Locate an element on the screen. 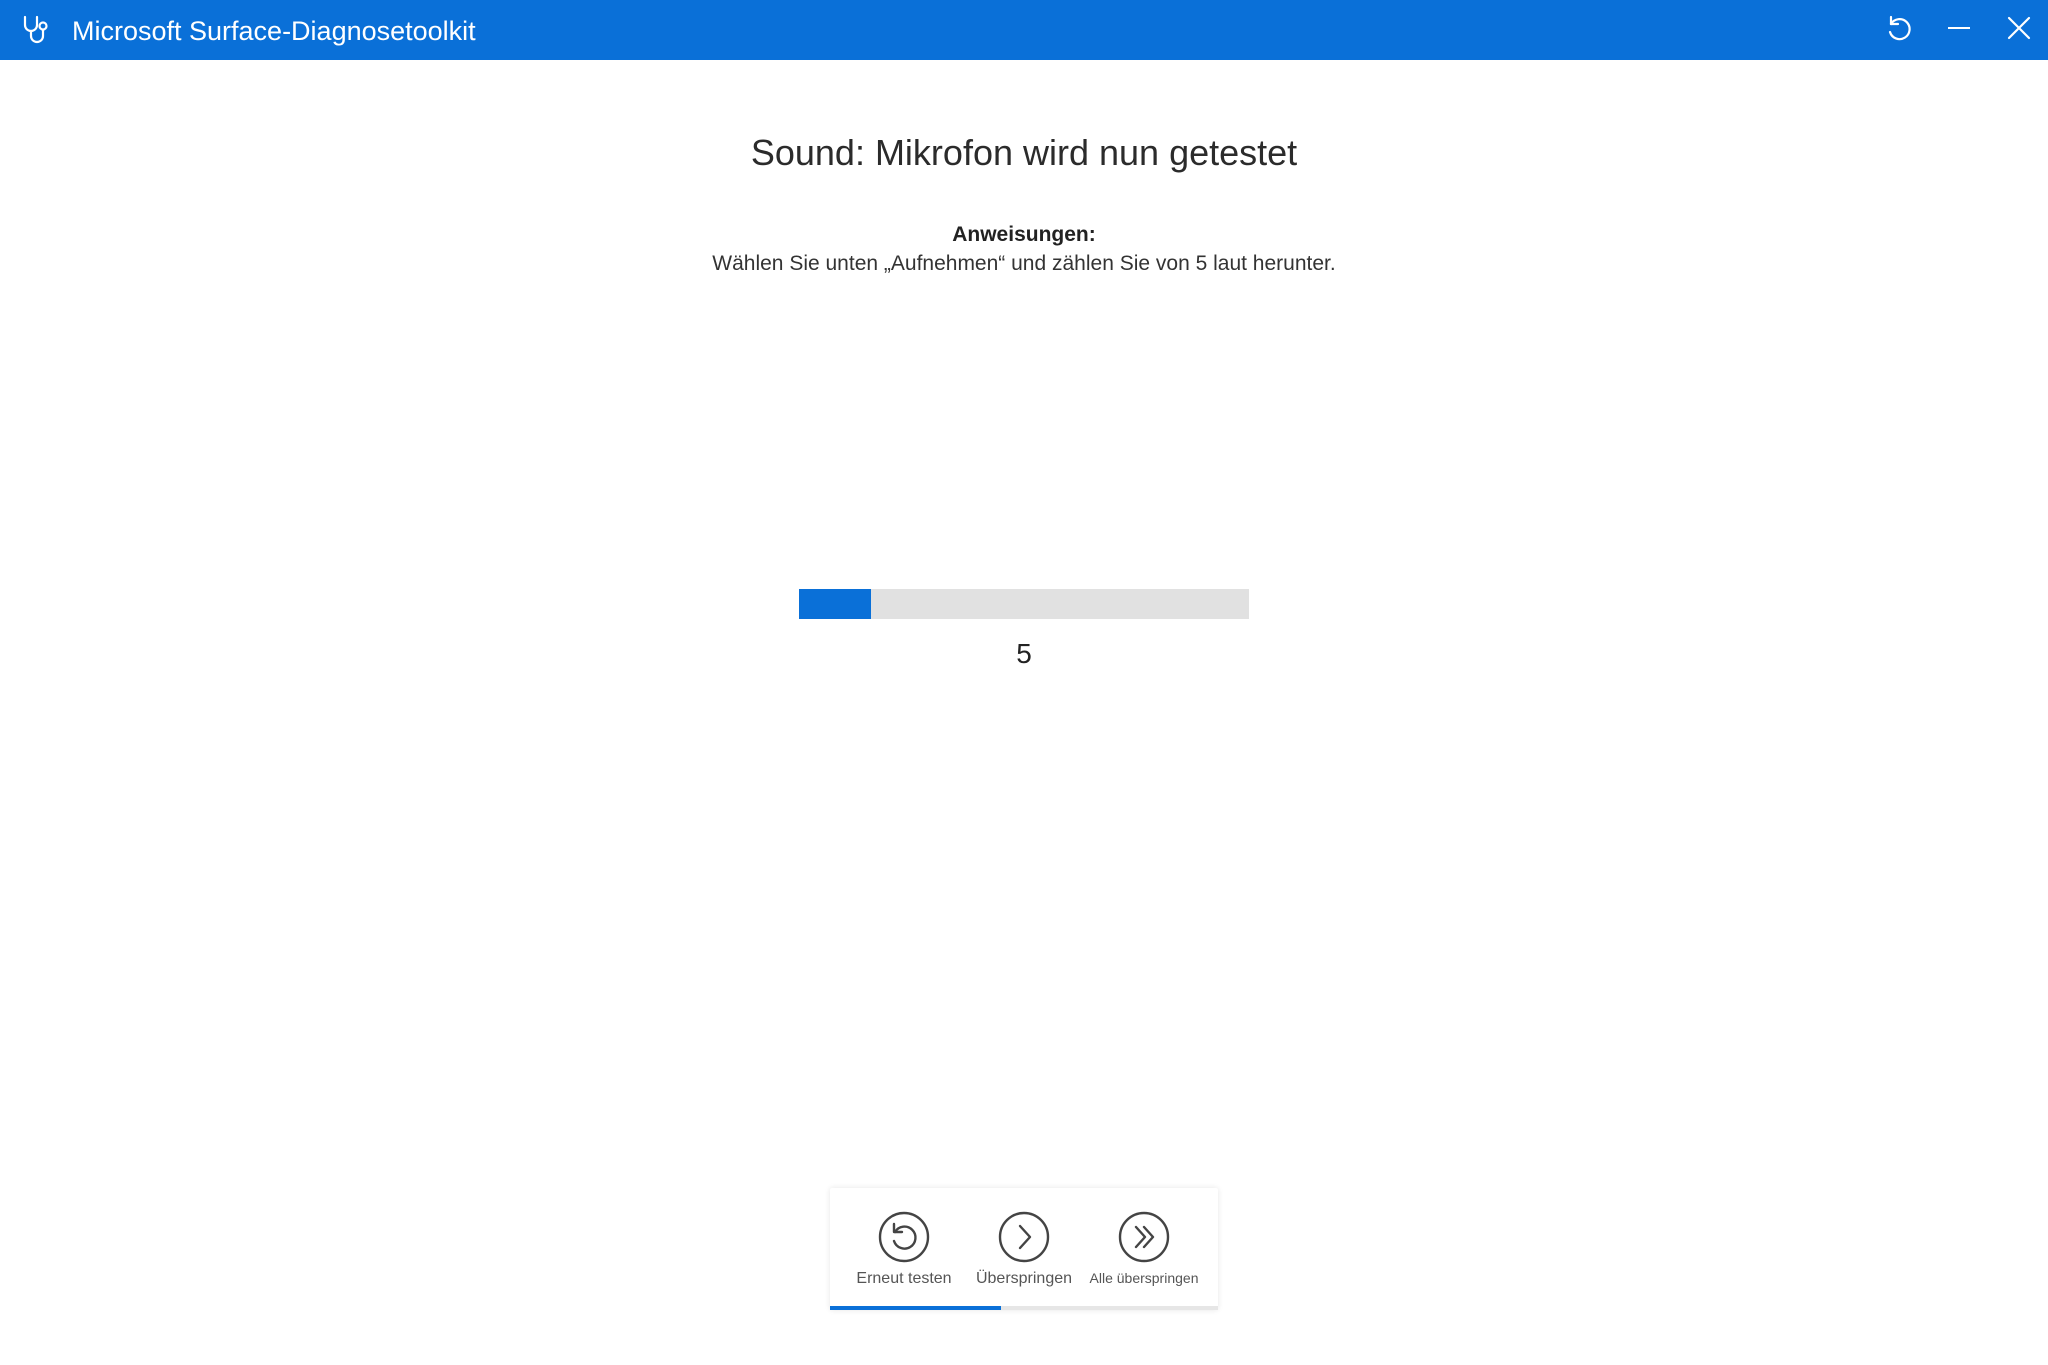 The image size is (2048, 1365). recording-progress-bar is located at coordinates (1024, 604).